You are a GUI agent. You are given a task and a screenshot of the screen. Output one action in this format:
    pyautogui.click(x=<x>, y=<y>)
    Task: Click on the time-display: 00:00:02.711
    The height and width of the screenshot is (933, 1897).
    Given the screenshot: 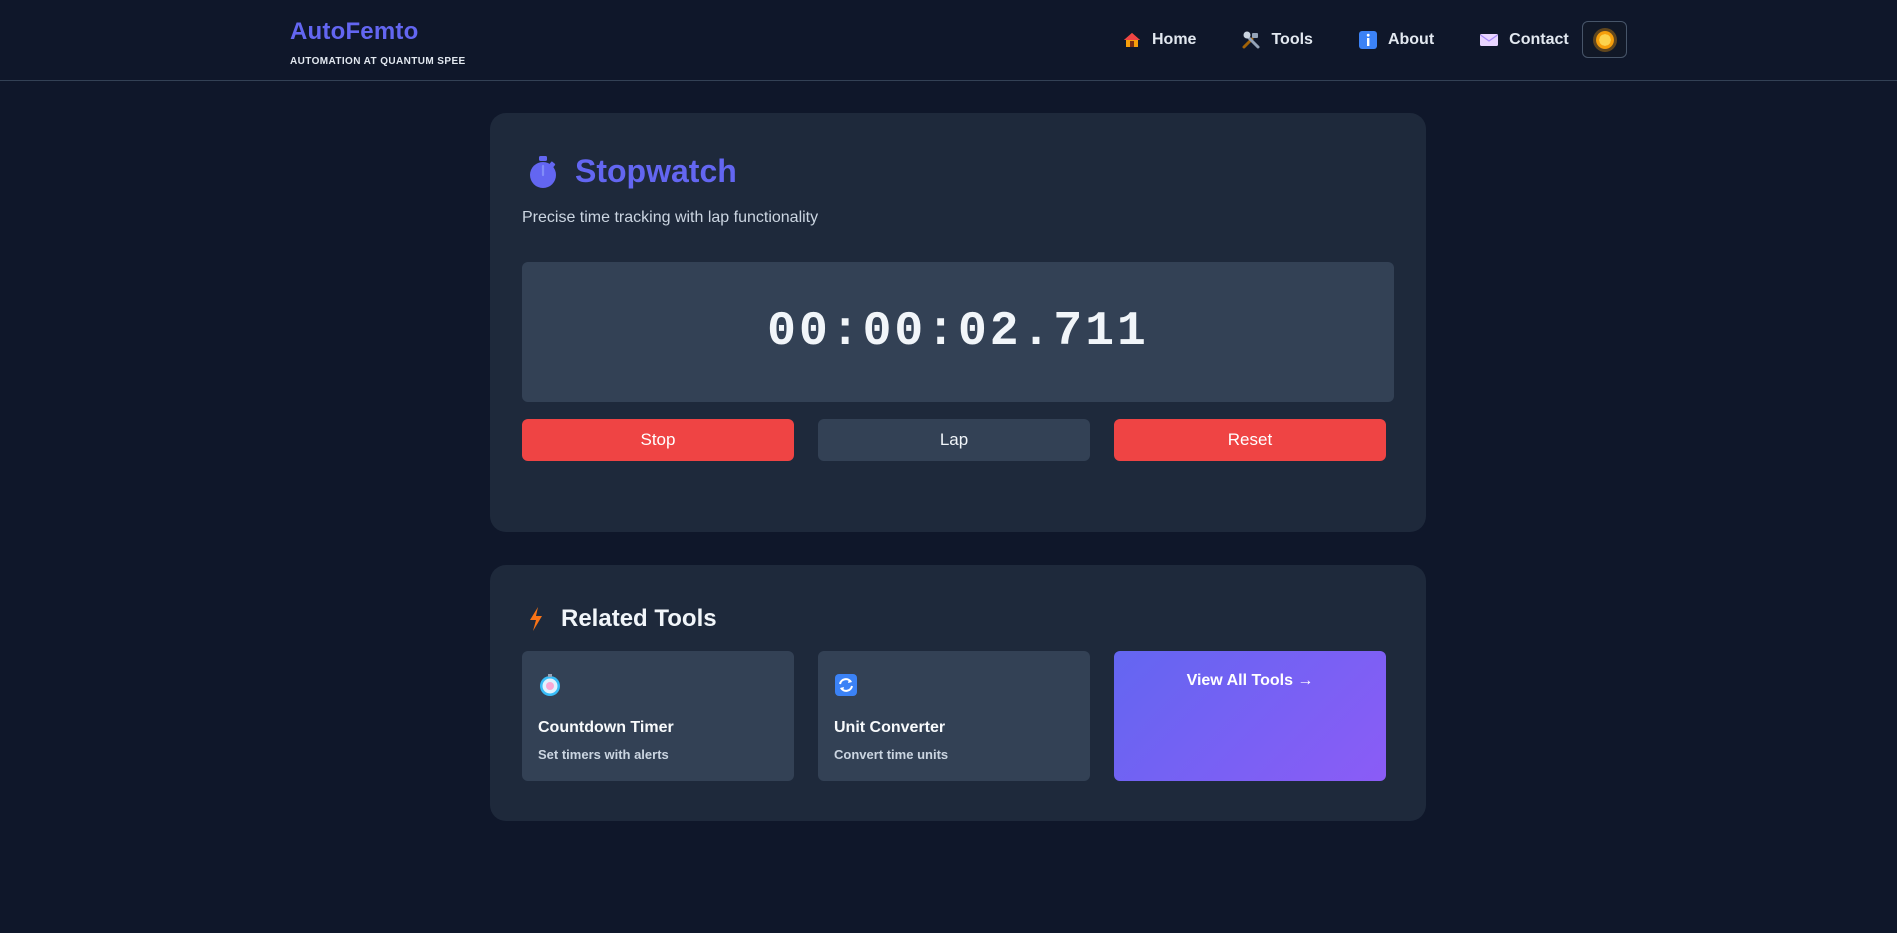 What is the action you would take?
    pyautogui.click(x=958, y=332)
    